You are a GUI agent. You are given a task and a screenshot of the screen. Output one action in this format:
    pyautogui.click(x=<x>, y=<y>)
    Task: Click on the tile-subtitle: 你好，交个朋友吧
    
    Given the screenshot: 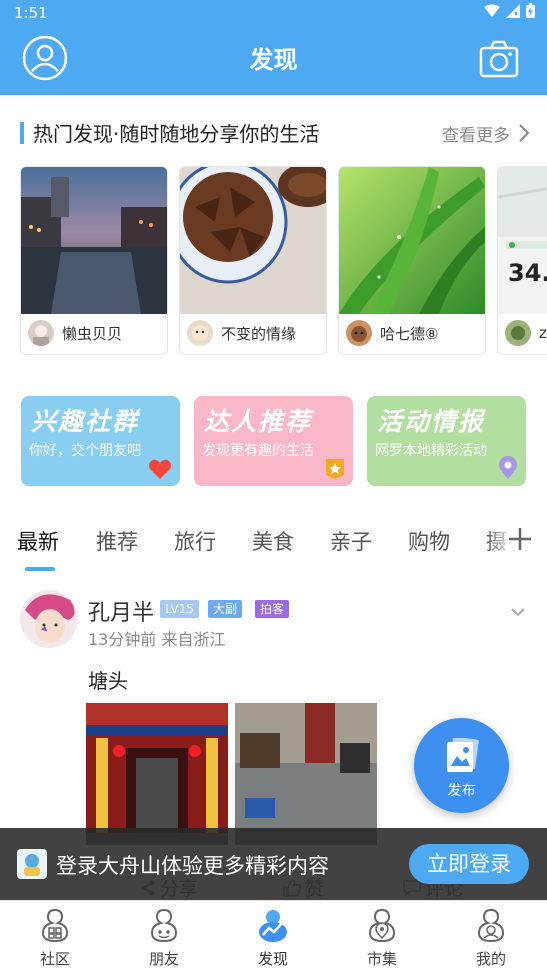 What is the action you would take?
    pyautogui.click(x=85, y=451)
    